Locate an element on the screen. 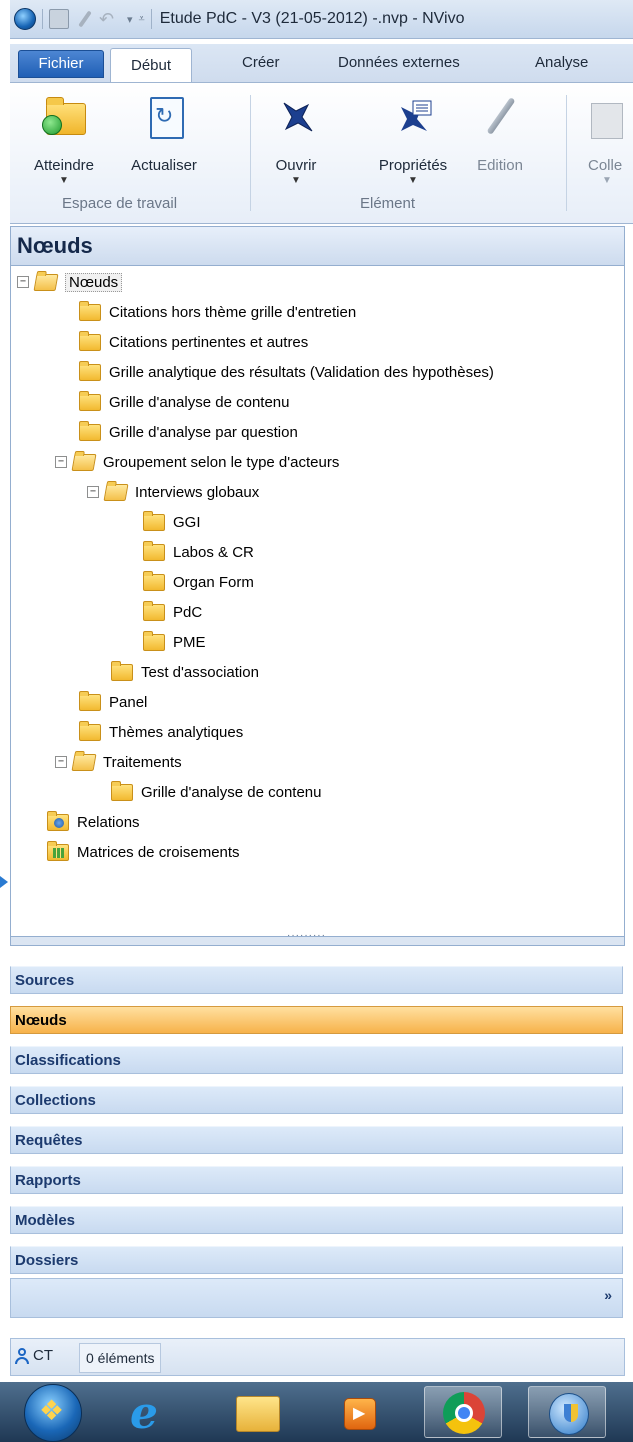 This screenshot has width=633, height=1442. status-bar: CT 0 éléments is located at coordinates (317, 1357).